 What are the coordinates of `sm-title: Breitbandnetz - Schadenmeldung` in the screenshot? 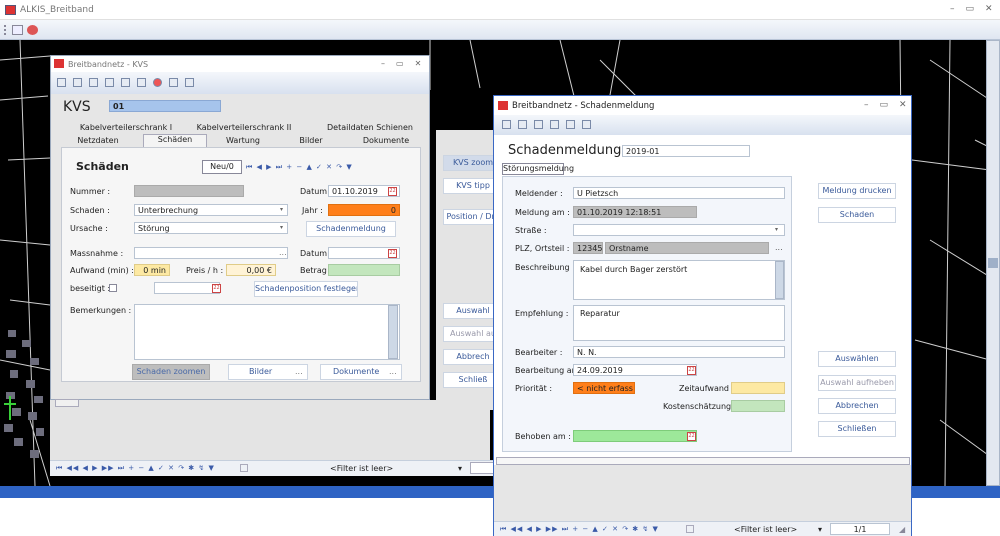 It's located at (583, 106).